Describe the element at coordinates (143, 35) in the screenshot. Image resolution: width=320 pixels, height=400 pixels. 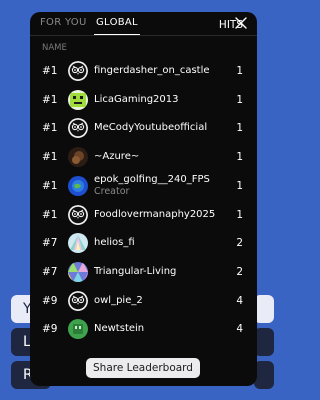
I see `tab-divider` at that location.